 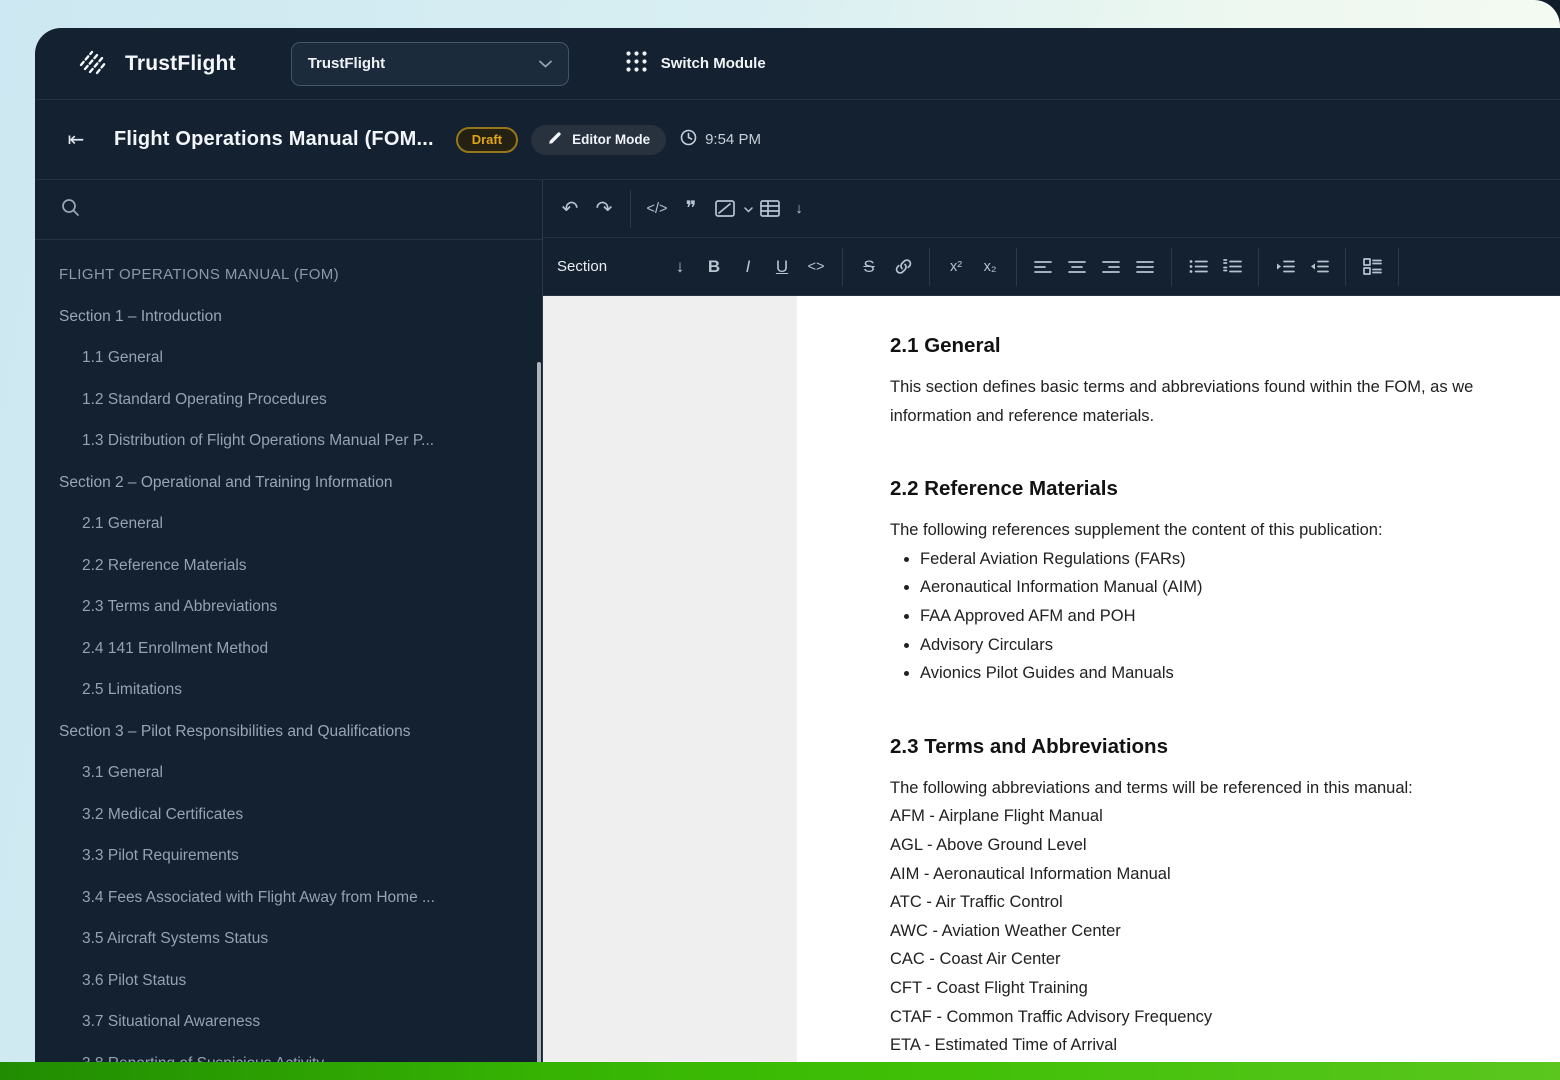 I want to click on abbreviation-line: AFM - Airplane Flight Manual, so click(x=996, y=816).